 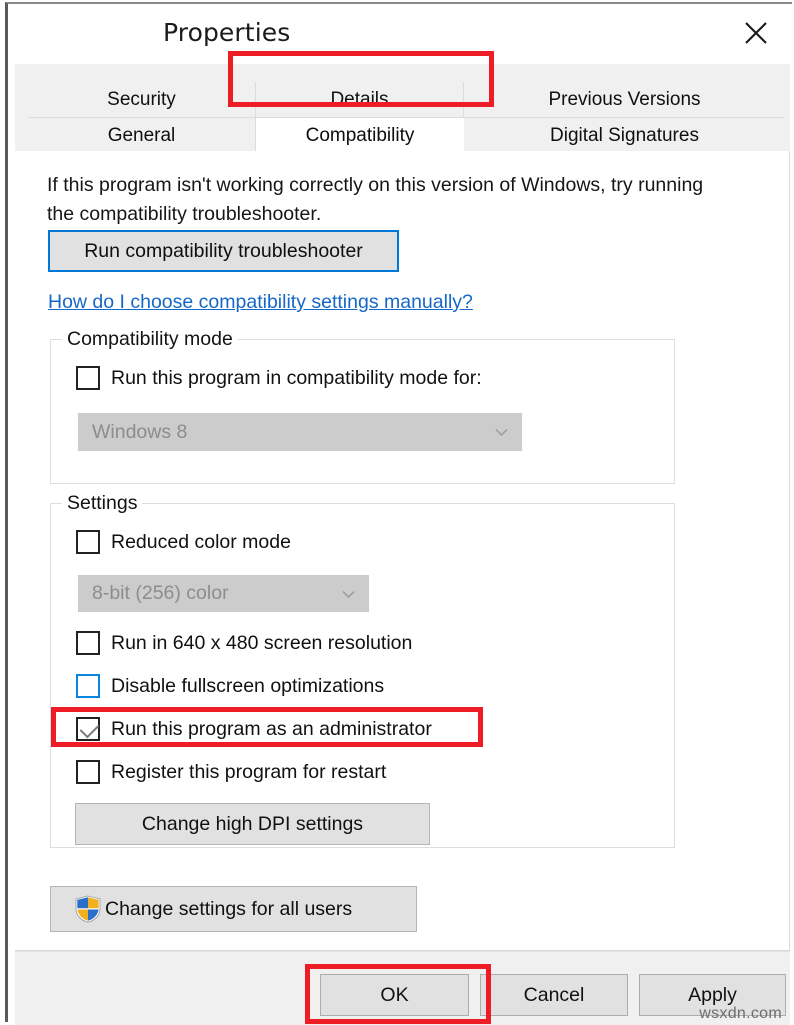 I want to click on change-settings-for-all-users-button: Change settings for all users, so click(x=233, y=909).